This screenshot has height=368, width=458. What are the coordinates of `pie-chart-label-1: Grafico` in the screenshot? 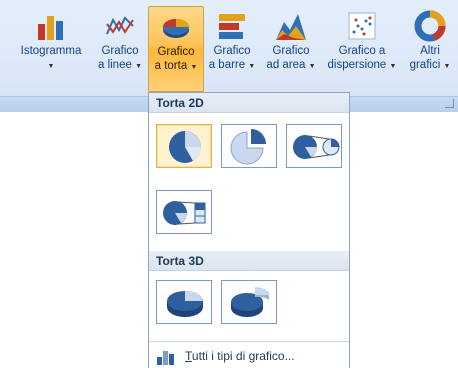 It's located at (176, 52).